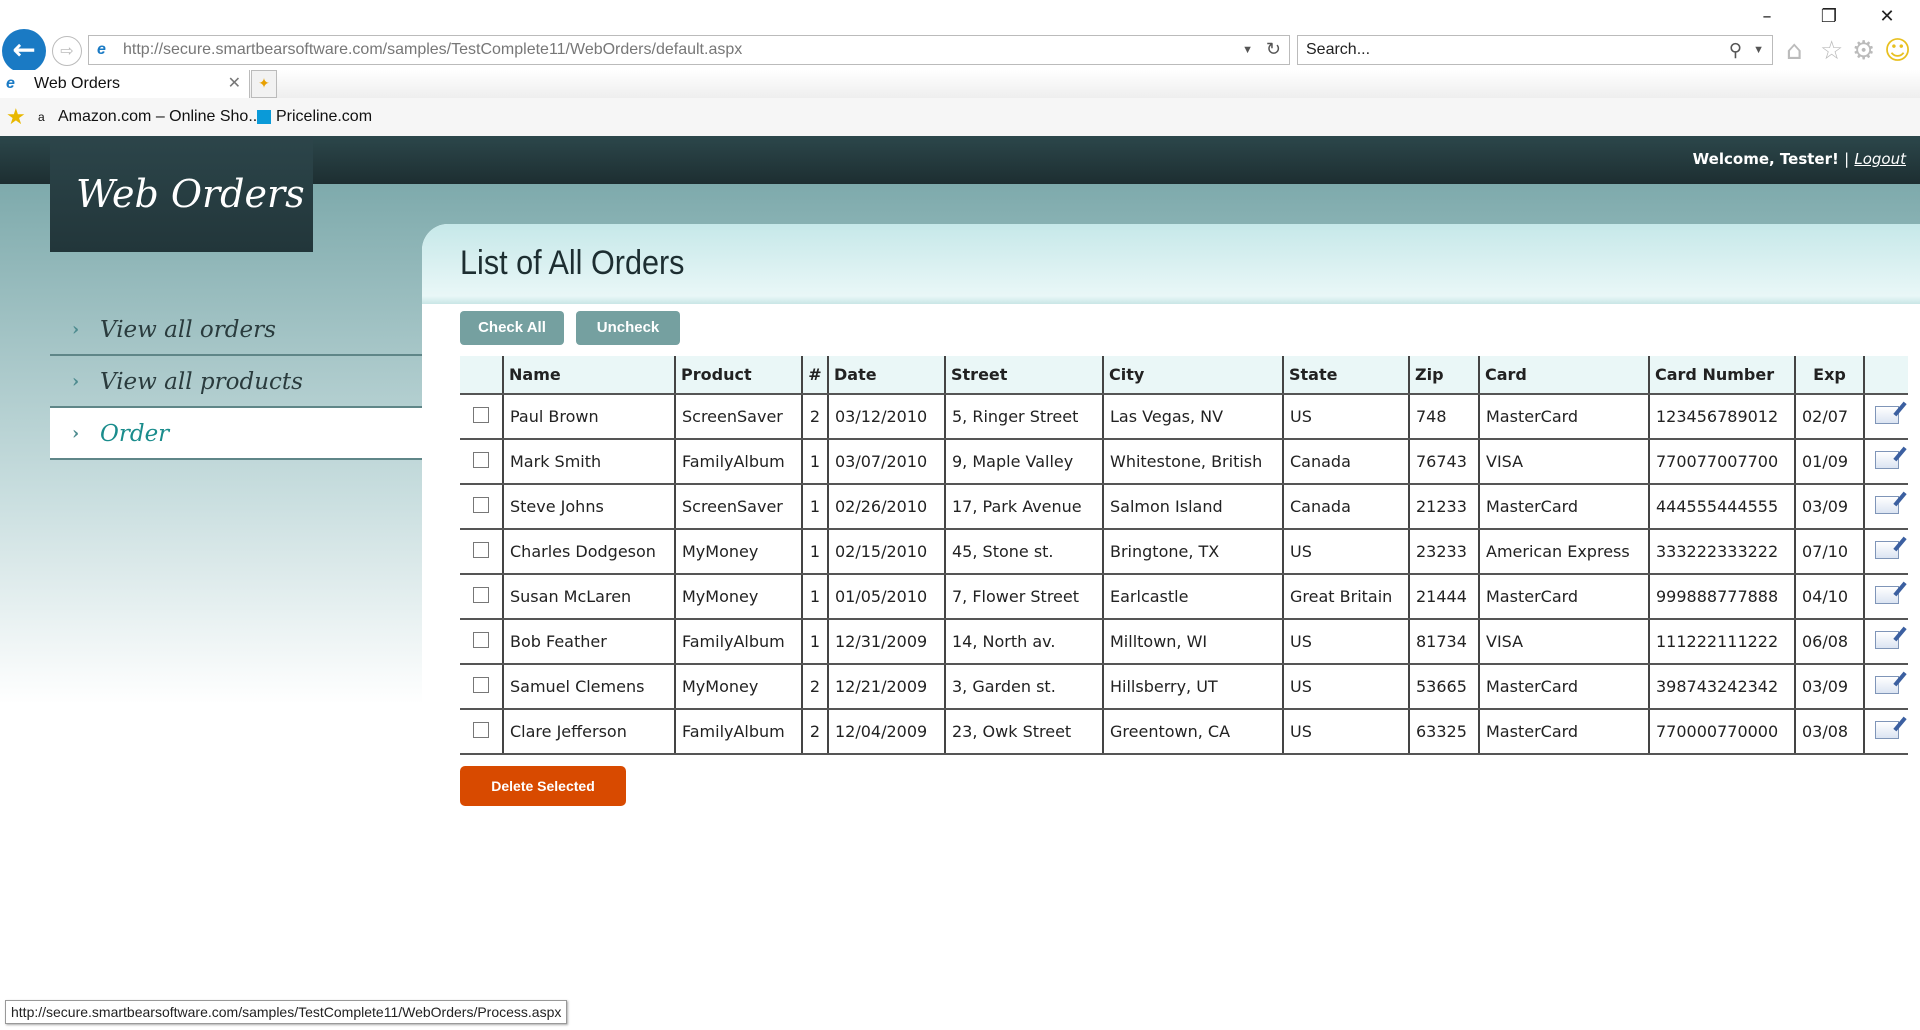  What do you see at coordinates (1880, 159) in the screenshot?
I see `logout-link: Logout` at bounding box center [1880, 159].